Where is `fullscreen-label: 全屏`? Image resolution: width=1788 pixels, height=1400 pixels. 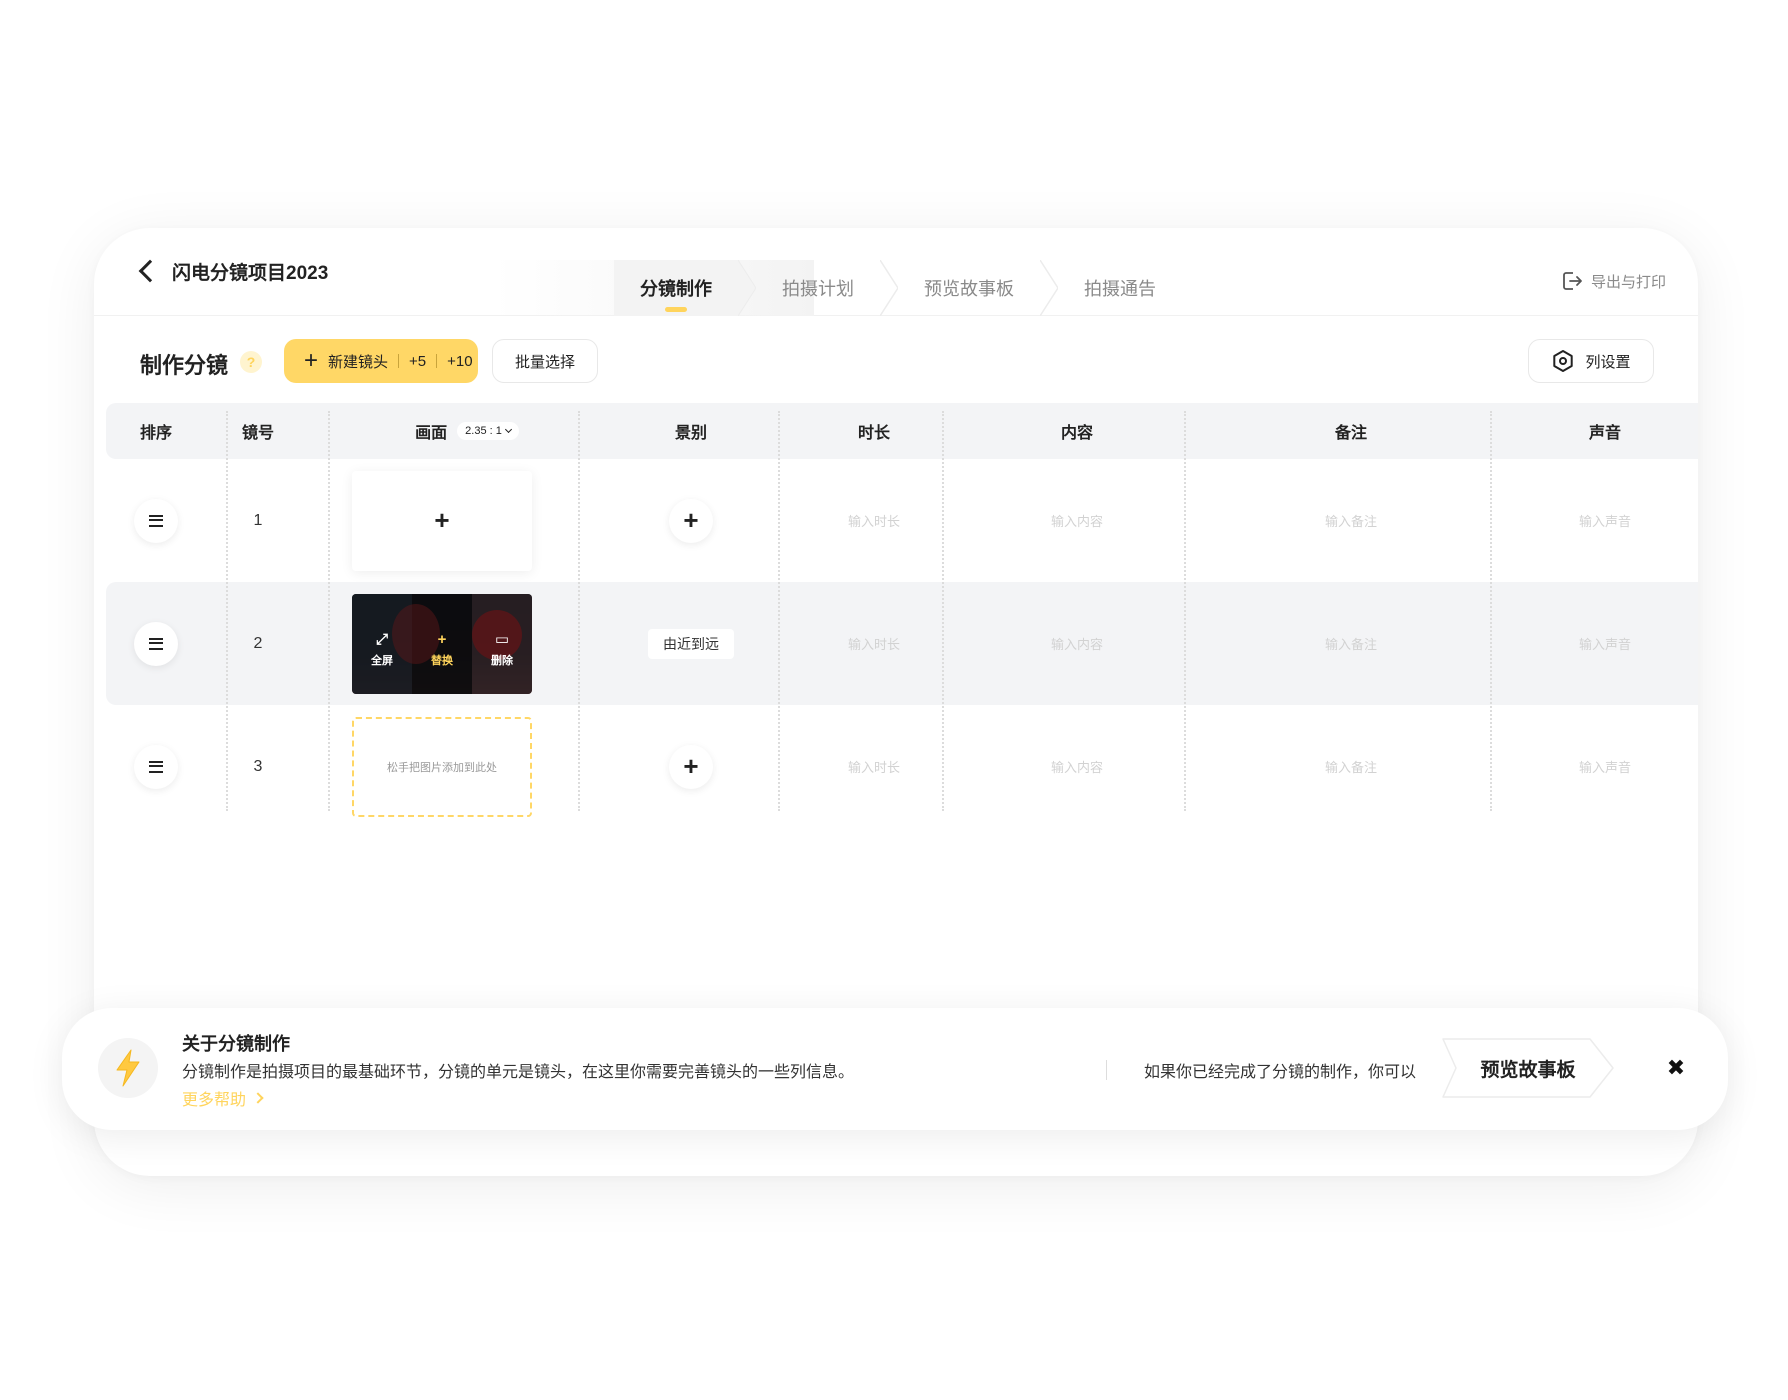 fullscreen-label: 全屏 is located at coordinates (382, 660).